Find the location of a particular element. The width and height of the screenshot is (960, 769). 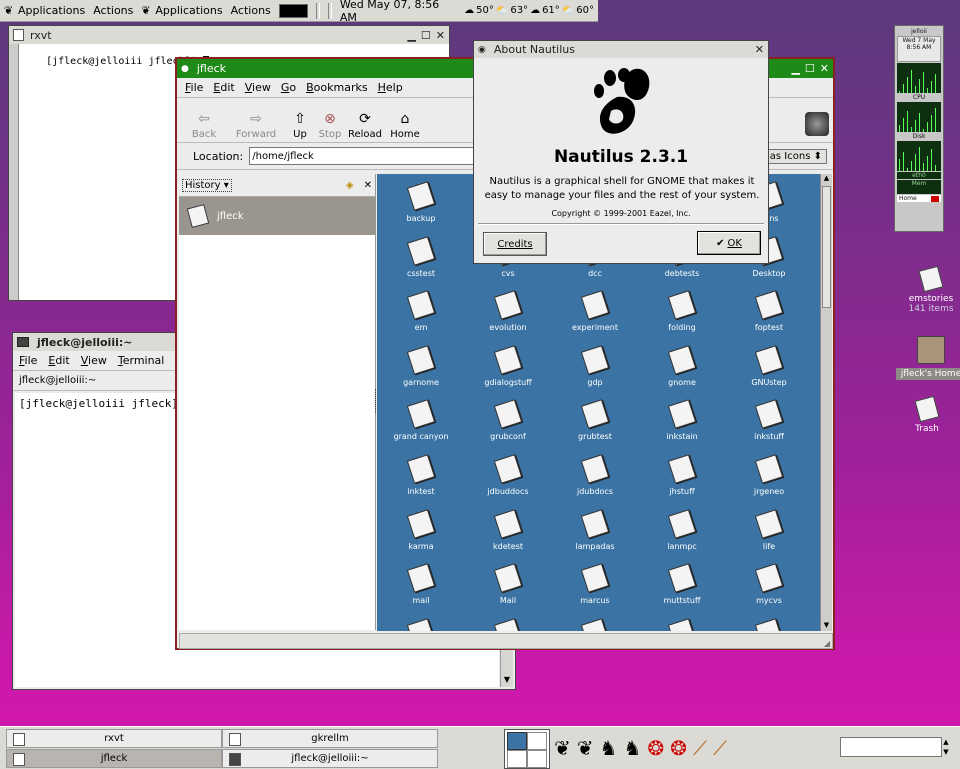

file-icon-item: grubconf is located at coordinates (508, 420).